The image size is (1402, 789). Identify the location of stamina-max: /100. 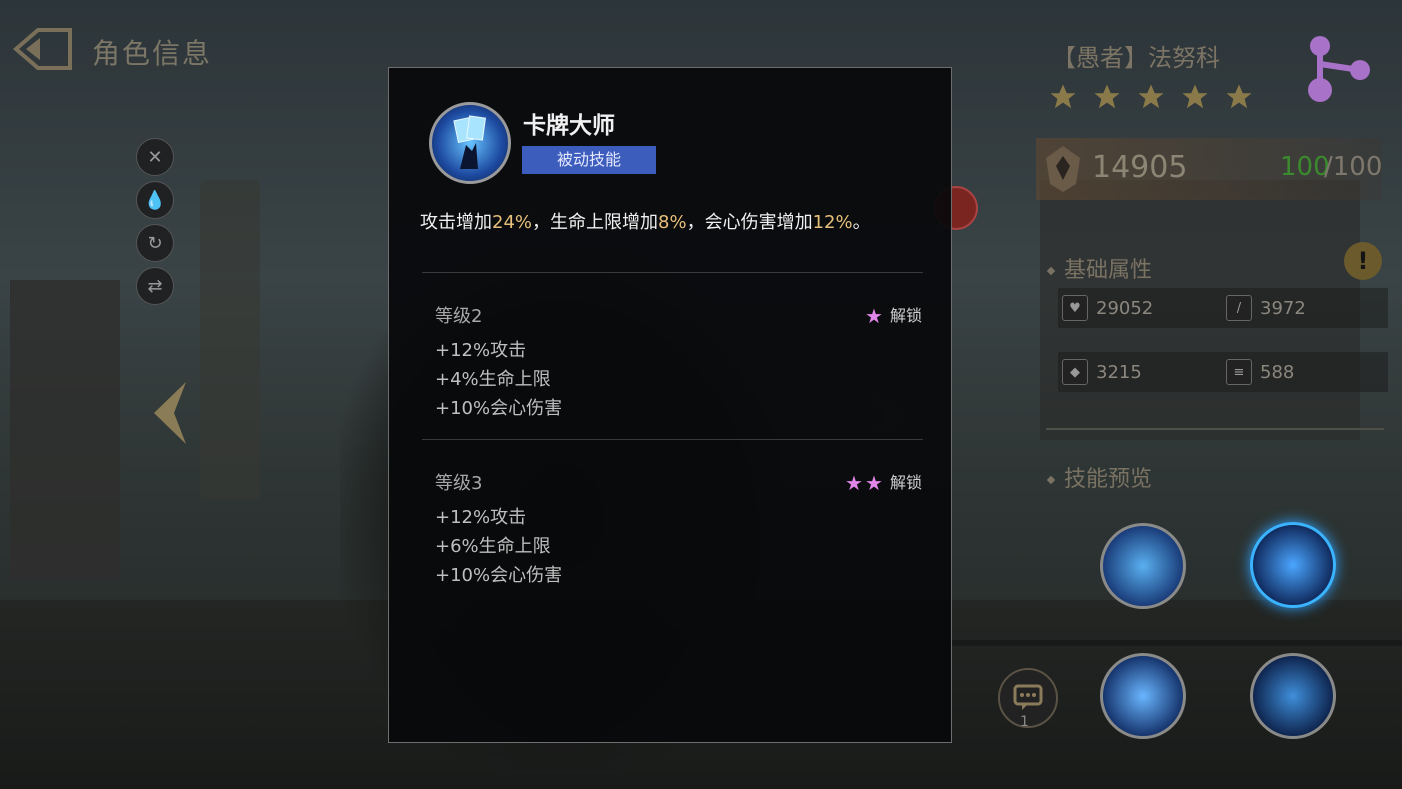
(1353, 167).